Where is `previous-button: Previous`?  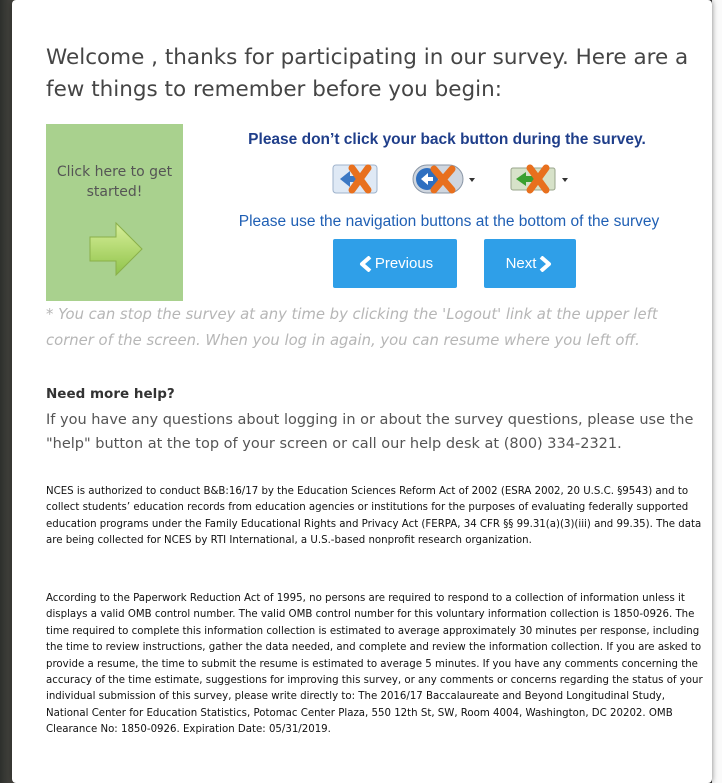
previous-button: Previous is located at coordinates (395, 263).